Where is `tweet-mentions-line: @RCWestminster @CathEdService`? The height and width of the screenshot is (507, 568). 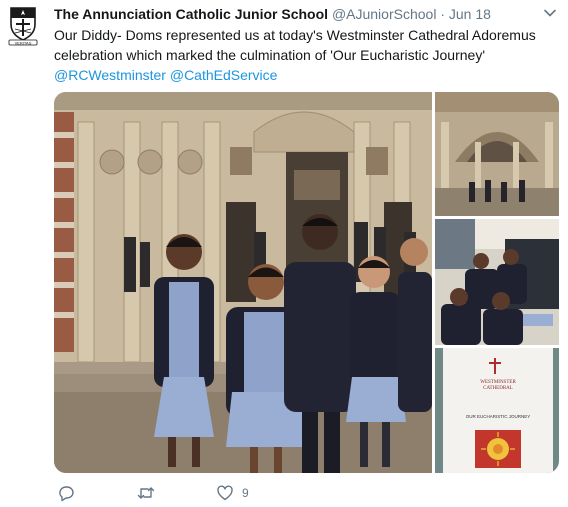 tweet-mentions-line: @RCWestminster @CathEdService is located at coordinates (304, 75).